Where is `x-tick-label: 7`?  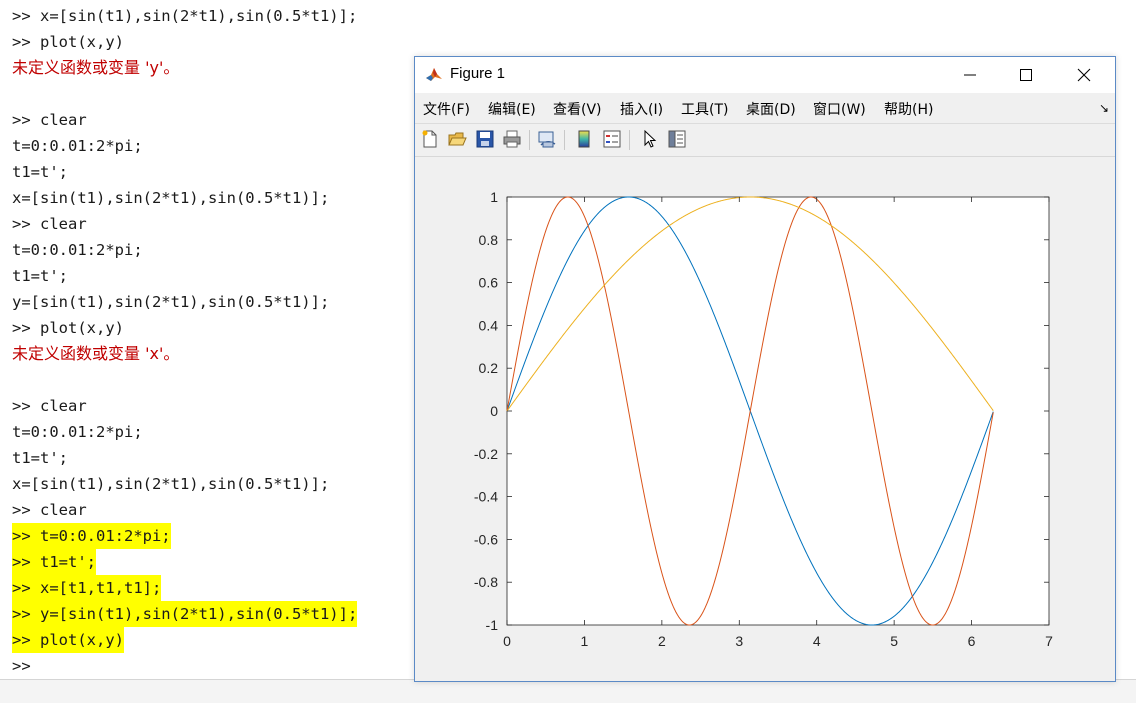 x-tick-label: 7 is located at coordinates (1049, 641).